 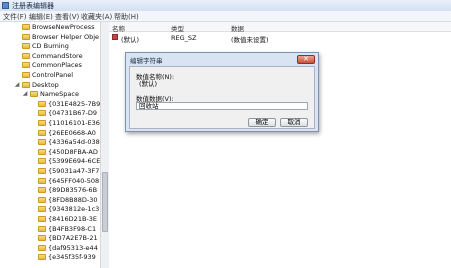 I want to click on cancel-button: 取消, so click(x=294, y=122).